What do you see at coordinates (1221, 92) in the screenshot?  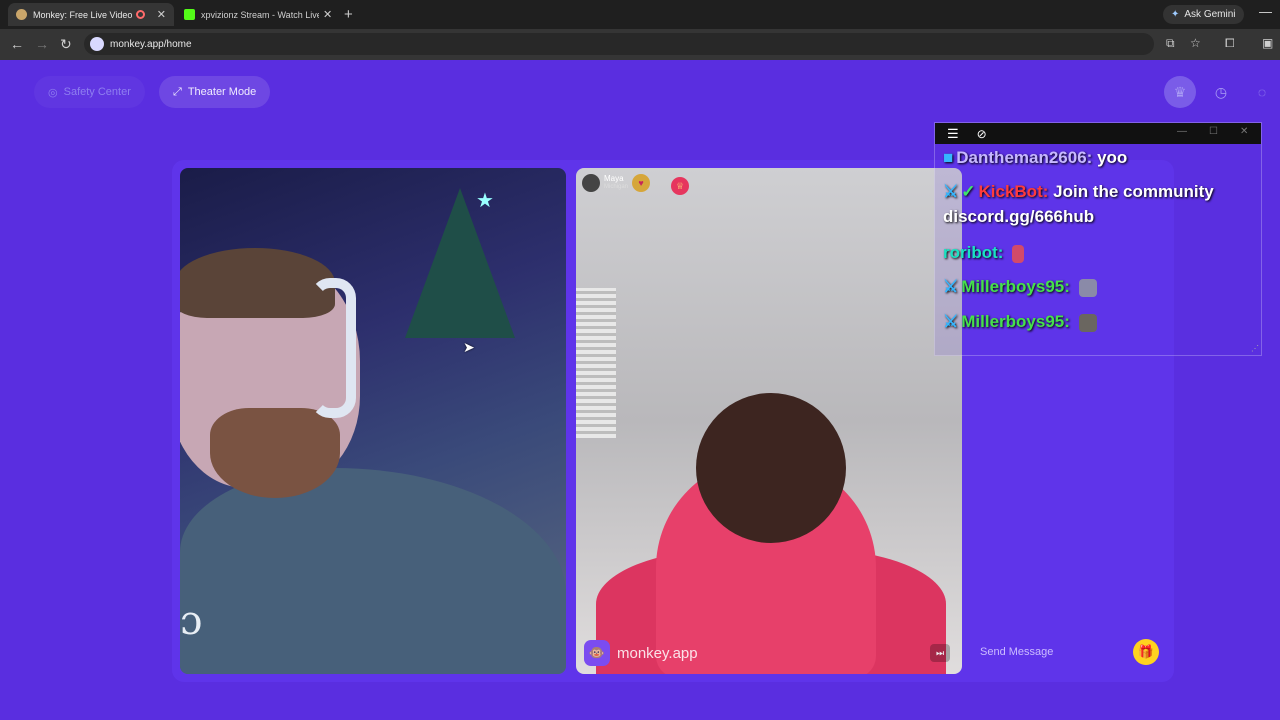 I see `history-clock-icon: ◷` at bounding box center [1221, 92].